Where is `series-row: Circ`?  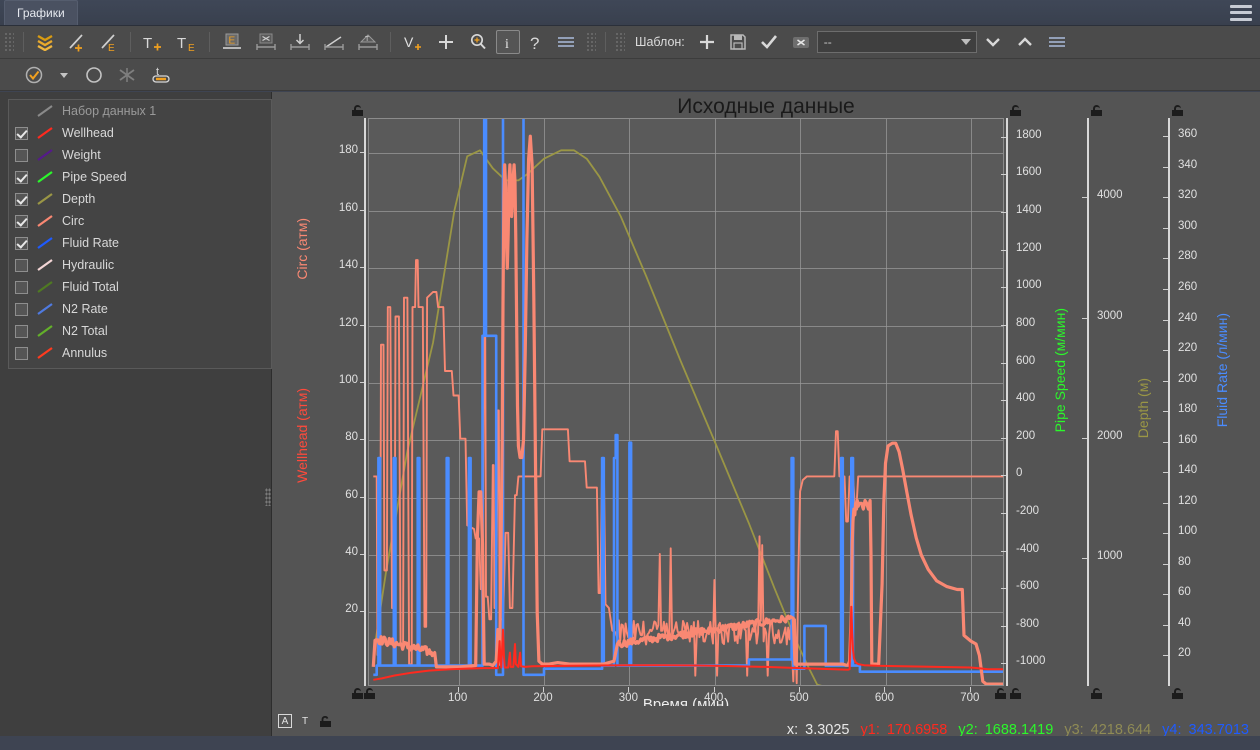
series-row: Circ is located at coordinates (140, 221).